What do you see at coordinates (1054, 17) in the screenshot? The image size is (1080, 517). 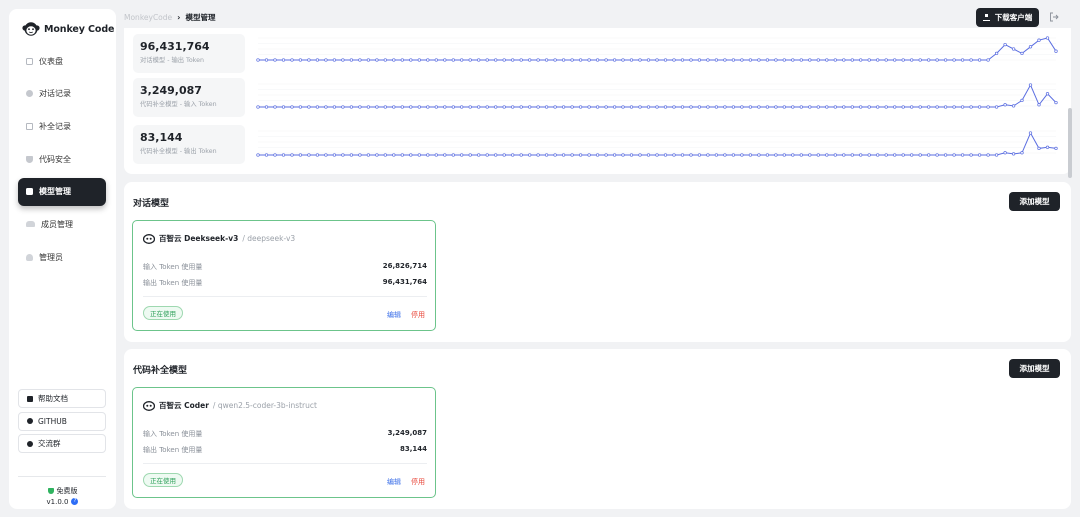 I see `logout-icon` at bounding box center [1054, 17].